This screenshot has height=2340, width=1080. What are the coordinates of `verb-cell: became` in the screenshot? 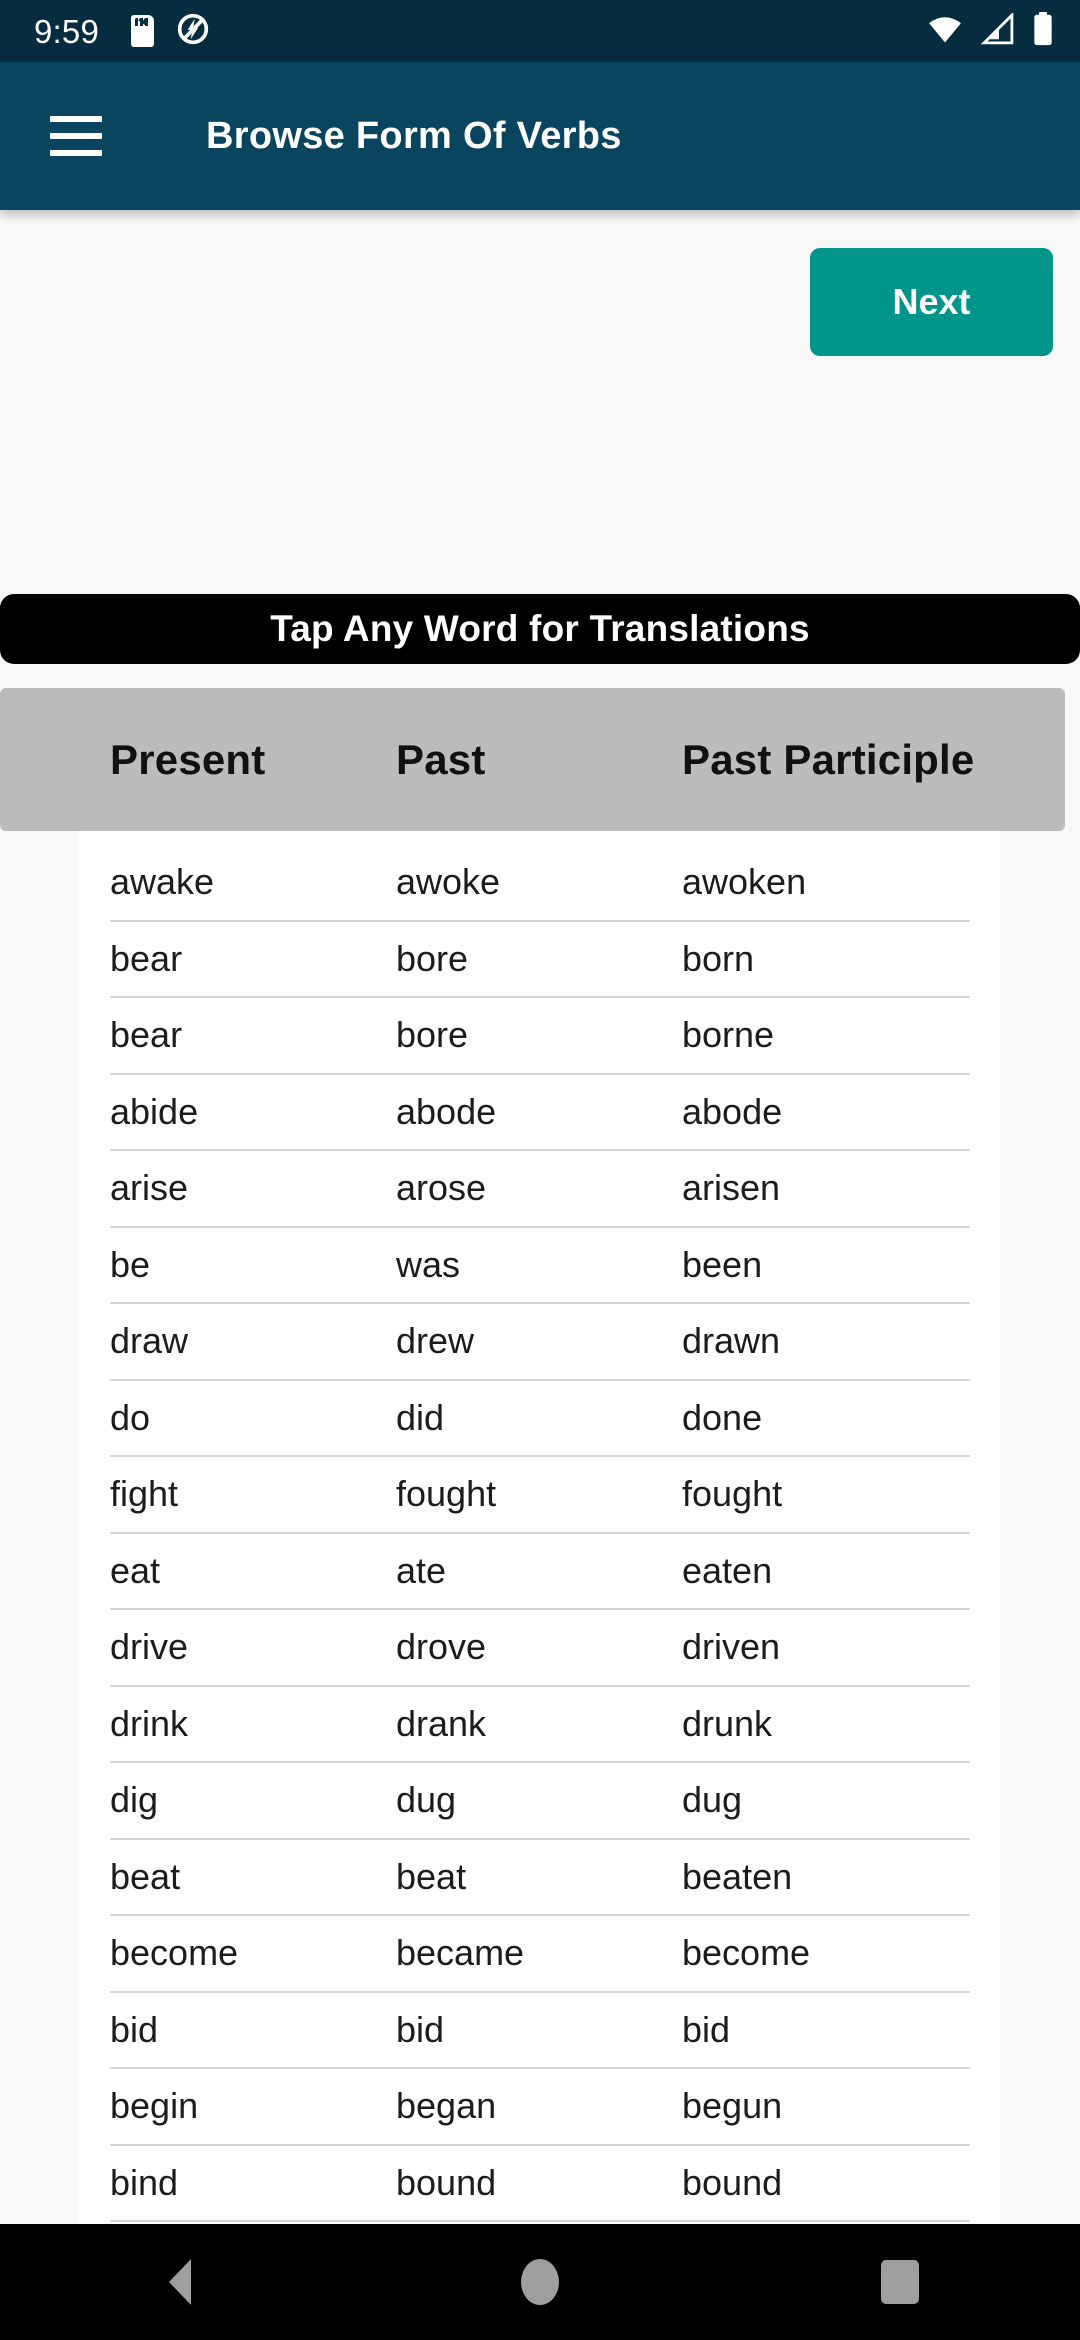 It's located at (460, 1953).